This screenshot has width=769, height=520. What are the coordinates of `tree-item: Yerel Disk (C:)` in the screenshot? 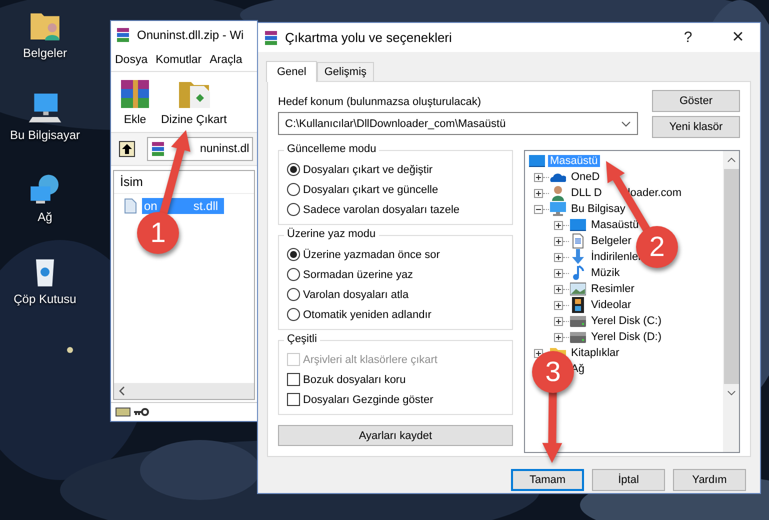 It's located at (626, 321).